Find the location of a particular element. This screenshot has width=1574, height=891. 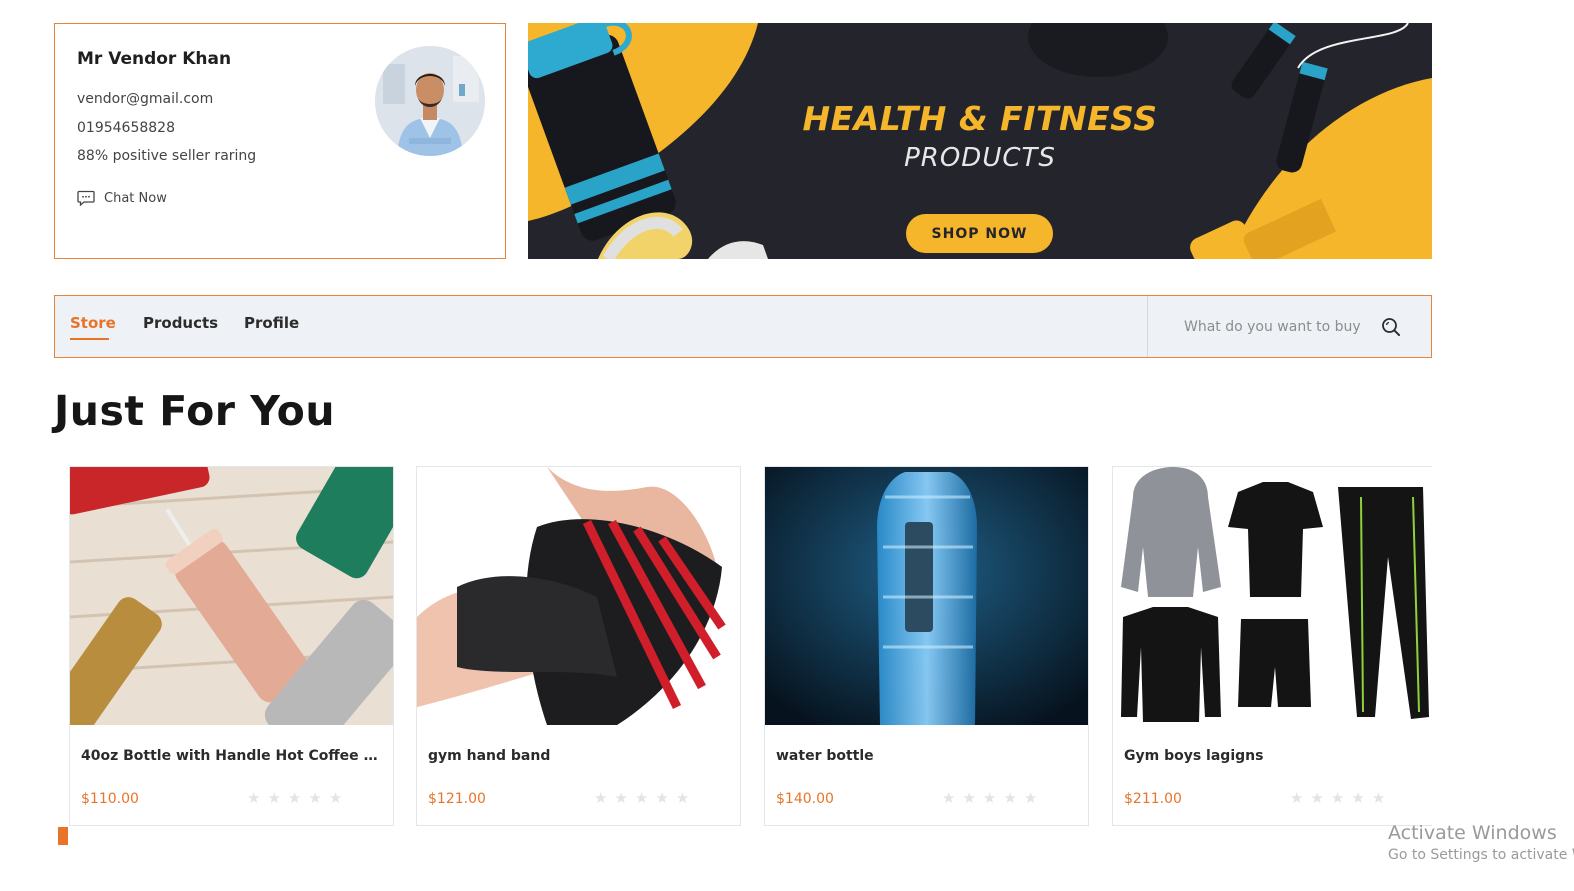

product-title: Gym boys lagigns is located at coordinates (1274, 756).